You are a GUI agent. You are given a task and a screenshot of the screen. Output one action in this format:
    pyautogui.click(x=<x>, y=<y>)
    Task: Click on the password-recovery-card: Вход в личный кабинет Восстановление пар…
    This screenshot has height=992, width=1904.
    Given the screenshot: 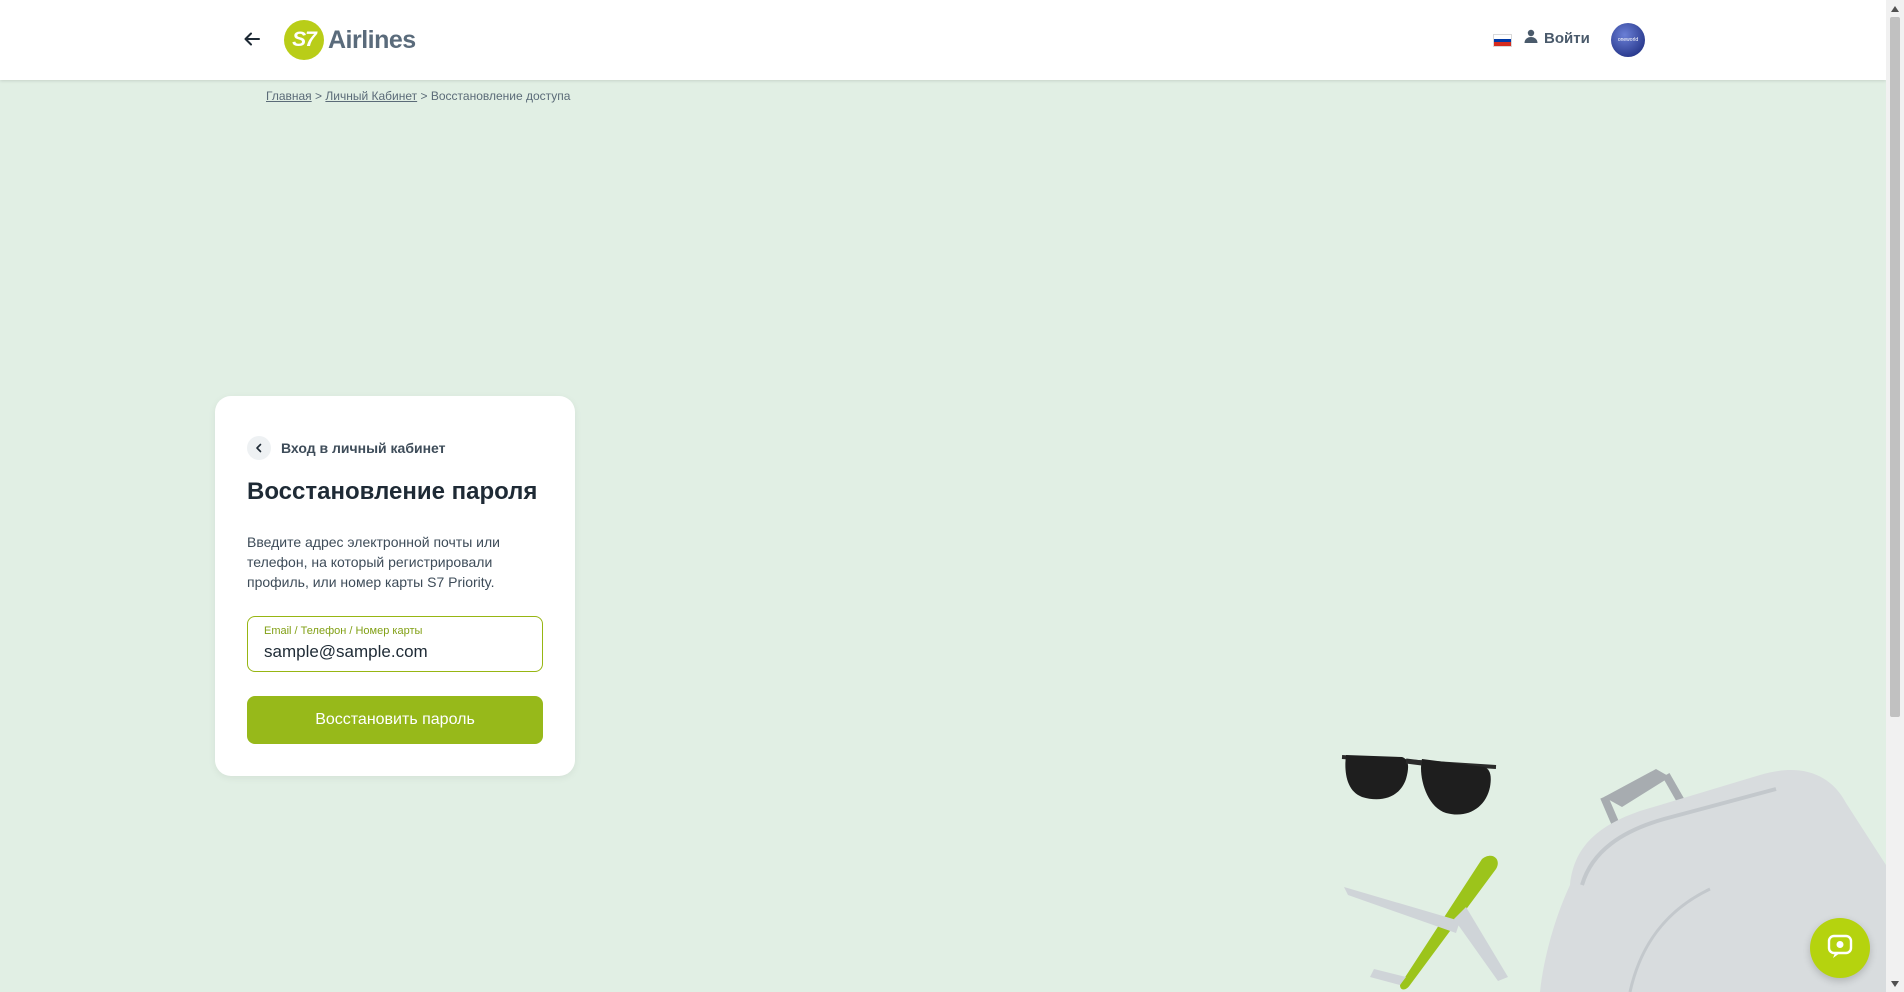 What is the action you would take?
    pyautogui.click(x=395, y=586)
    